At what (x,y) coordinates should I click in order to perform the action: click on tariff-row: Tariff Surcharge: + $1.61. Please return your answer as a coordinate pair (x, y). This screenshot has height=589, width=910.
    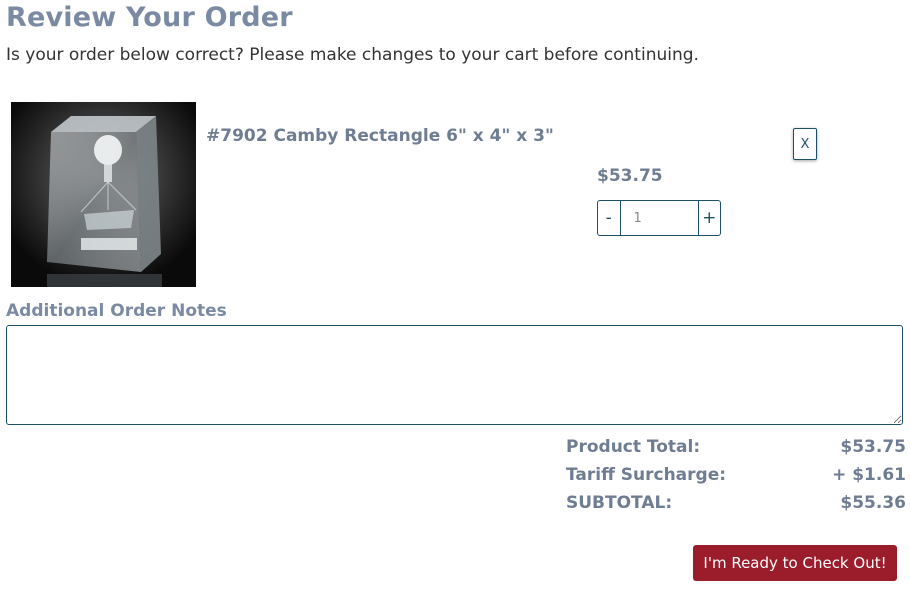
    Looking at the image, I should click on (736, 477).